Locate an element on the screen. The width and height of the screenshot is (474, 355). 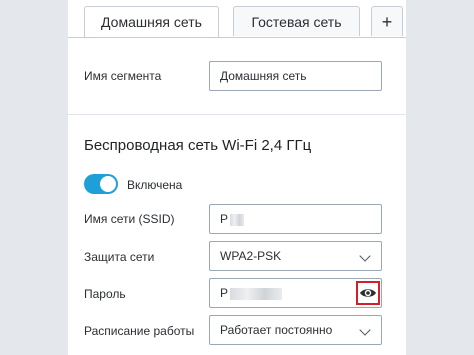
schedule-select: Работает постоянно is located at coordinates (295, 330).